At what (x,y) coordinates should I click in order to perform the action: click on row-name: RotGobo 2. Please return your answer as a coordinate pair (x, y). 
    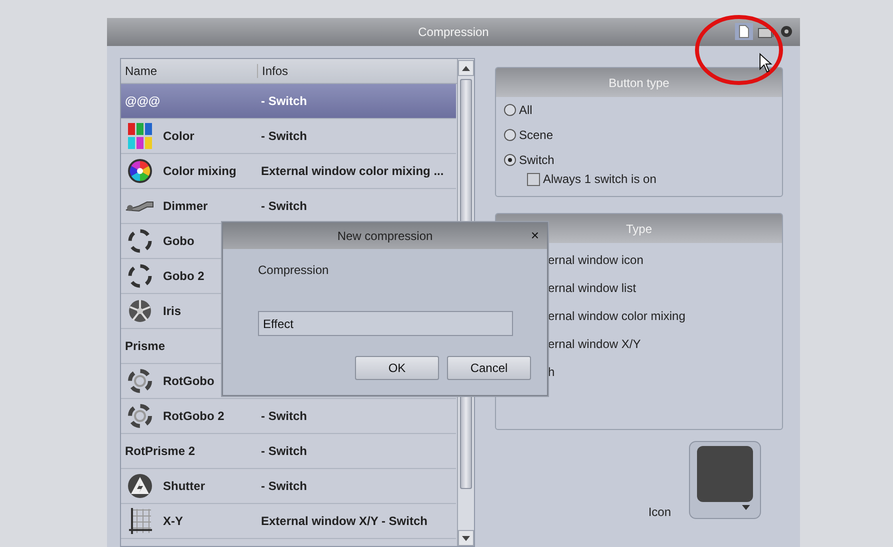
    Looking at the image, I should click on (193, 416).